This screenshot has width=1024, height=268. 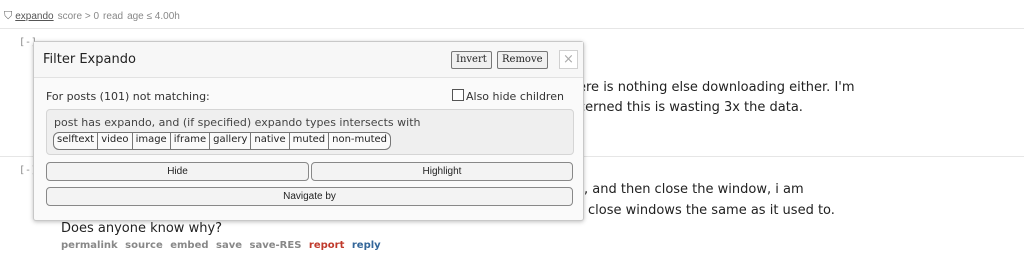 I want to click on navigate-by-button: Navigate by, so click(x=309, y=196).